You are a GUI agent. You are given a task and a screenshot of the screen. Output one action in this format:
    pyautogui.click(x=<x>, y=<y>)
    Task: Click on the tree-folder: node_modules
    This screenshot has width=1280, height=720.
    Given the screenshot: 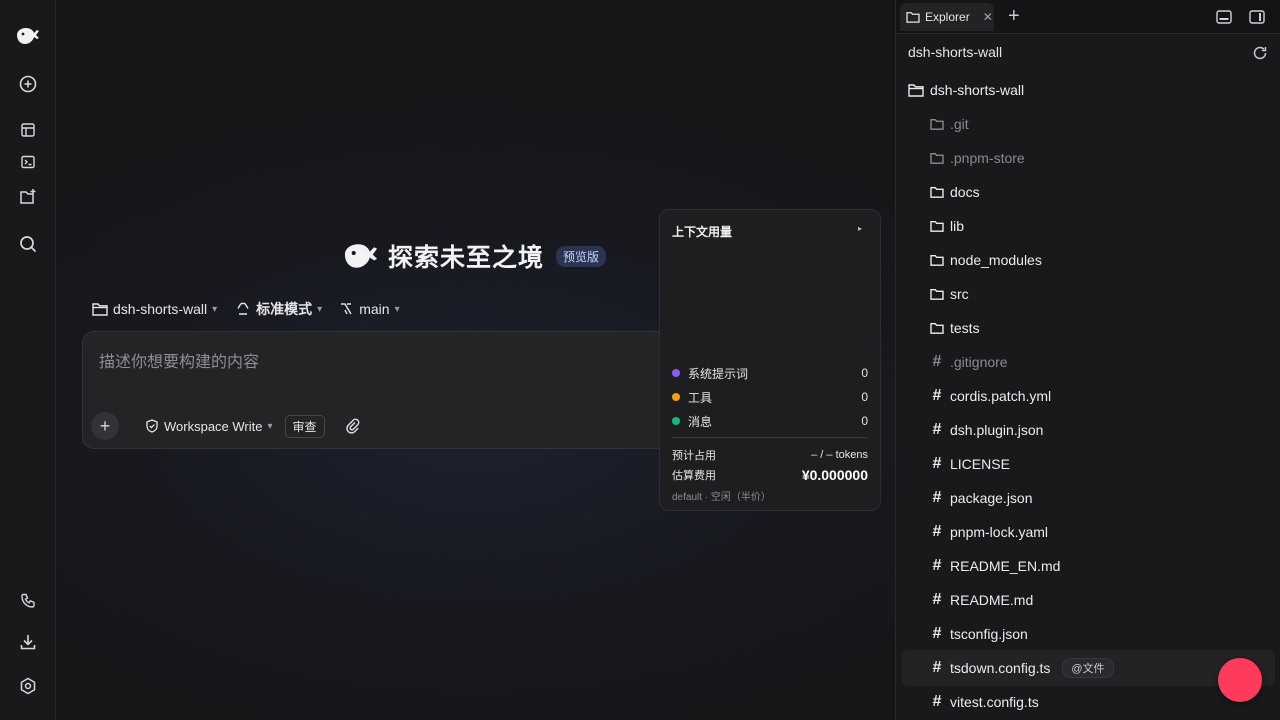 What is the action you would take?
    pyautogui.click(x=986, y=260)
    